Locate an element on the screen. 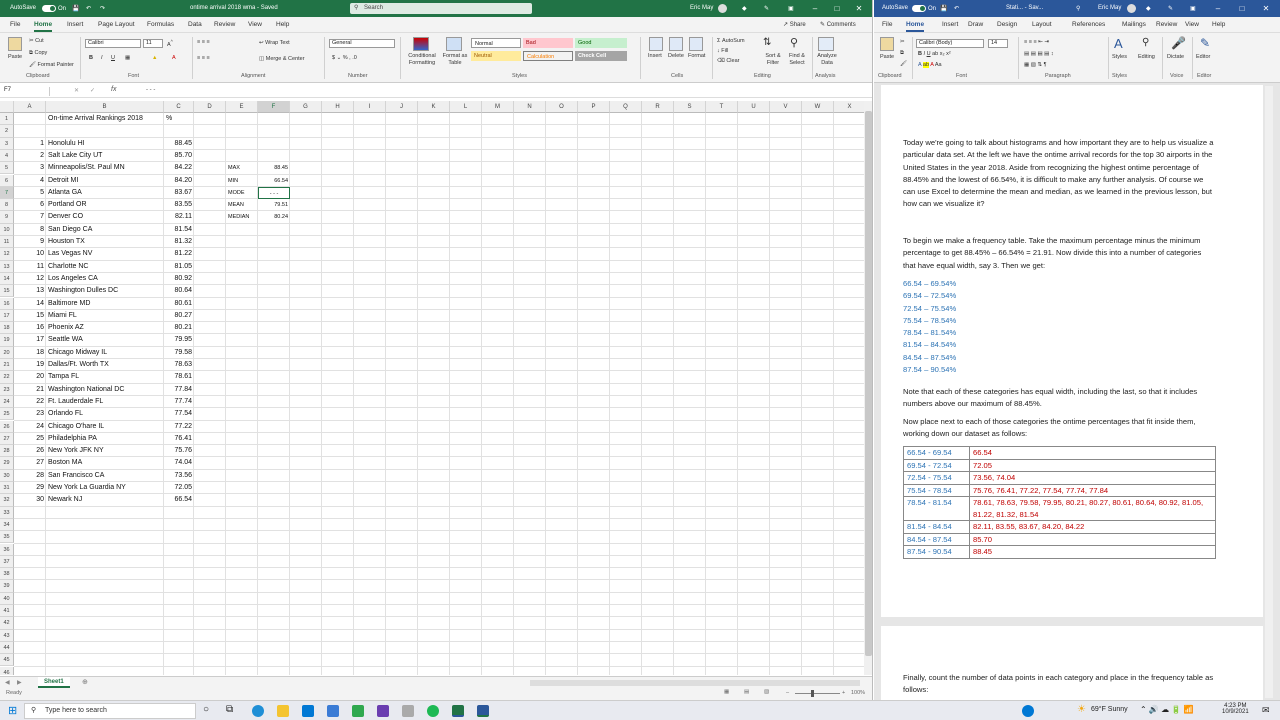  word-editing-icon: ⚲ is located at coordinates (1145, 42).